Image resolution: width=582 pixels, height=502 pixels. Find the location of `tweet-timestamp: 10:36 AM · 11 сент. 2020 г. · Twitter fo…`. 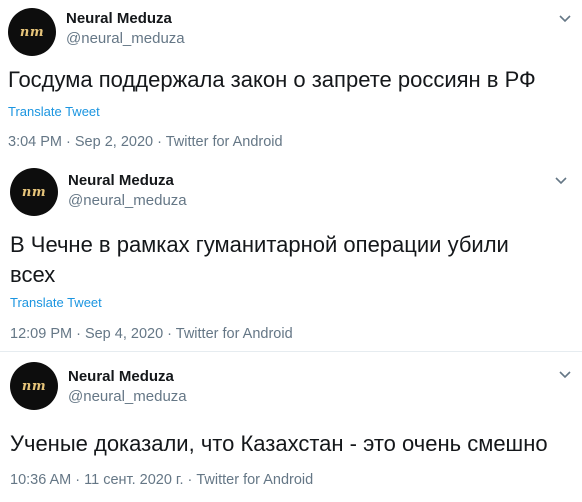

tweet-timestamp: 10:36 AM · 11 сент. 2020 г. · Twitter fo… is located at coordinates (161, 480).